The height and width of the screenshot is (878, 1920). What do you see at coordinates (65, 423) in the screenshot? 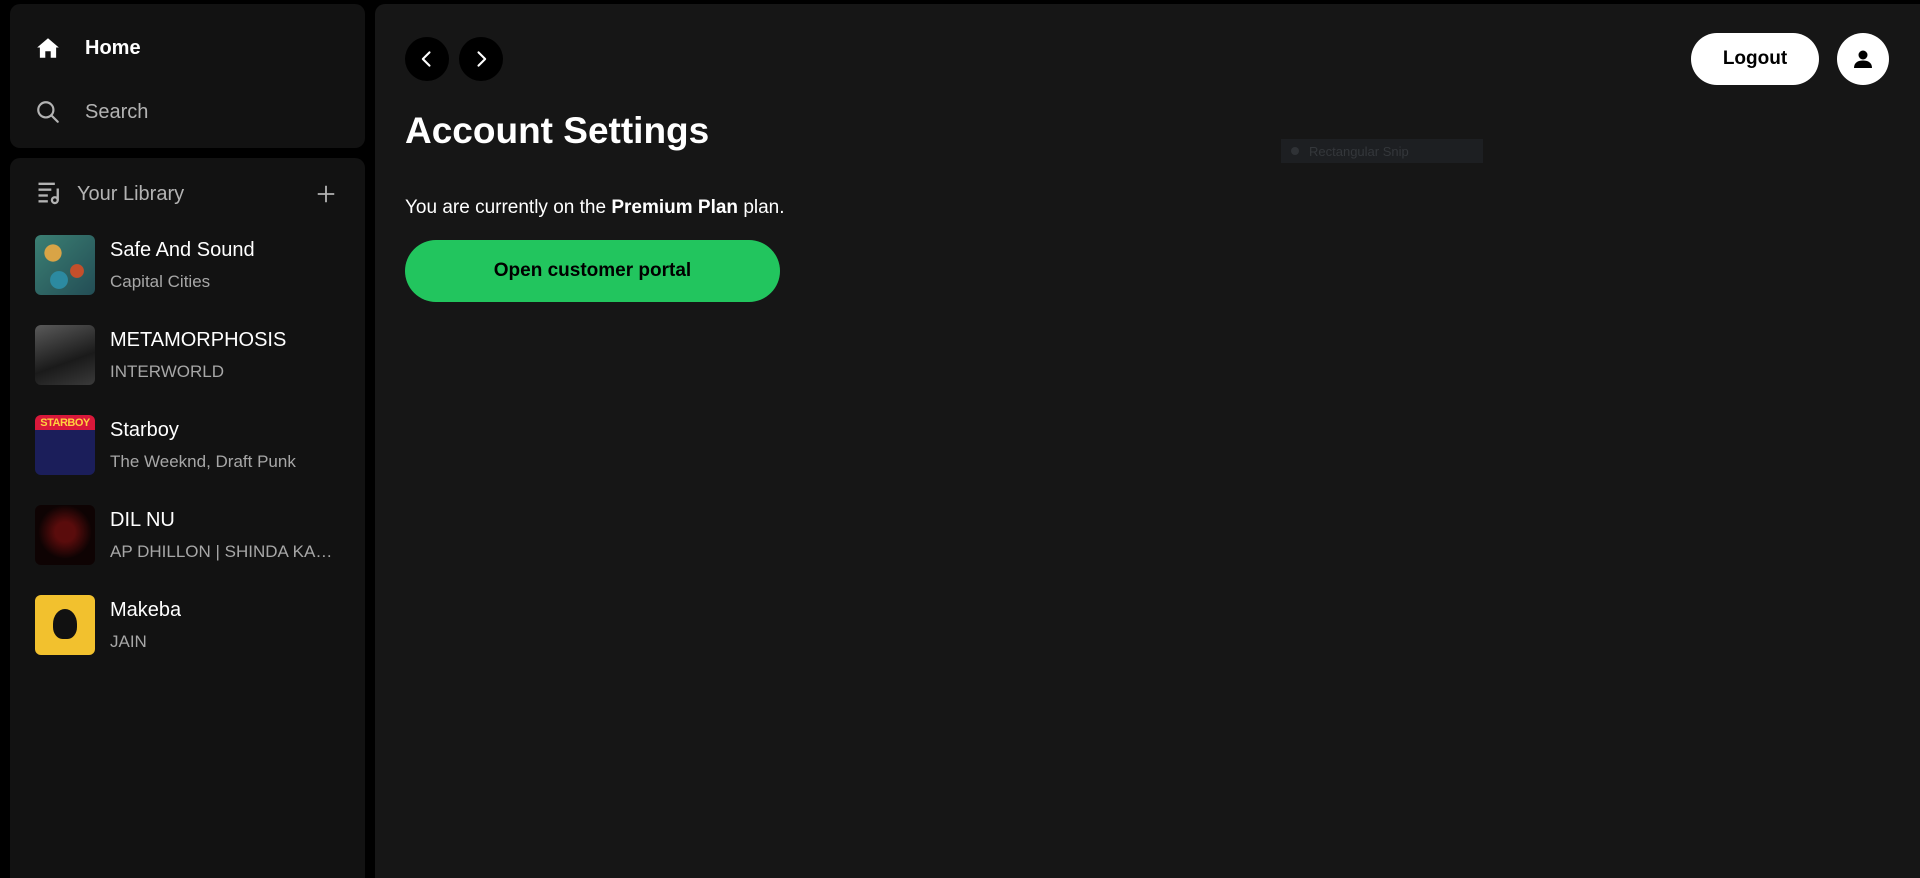
I see `album-cover-text: STARBOY` at bounding box center [65, 423].